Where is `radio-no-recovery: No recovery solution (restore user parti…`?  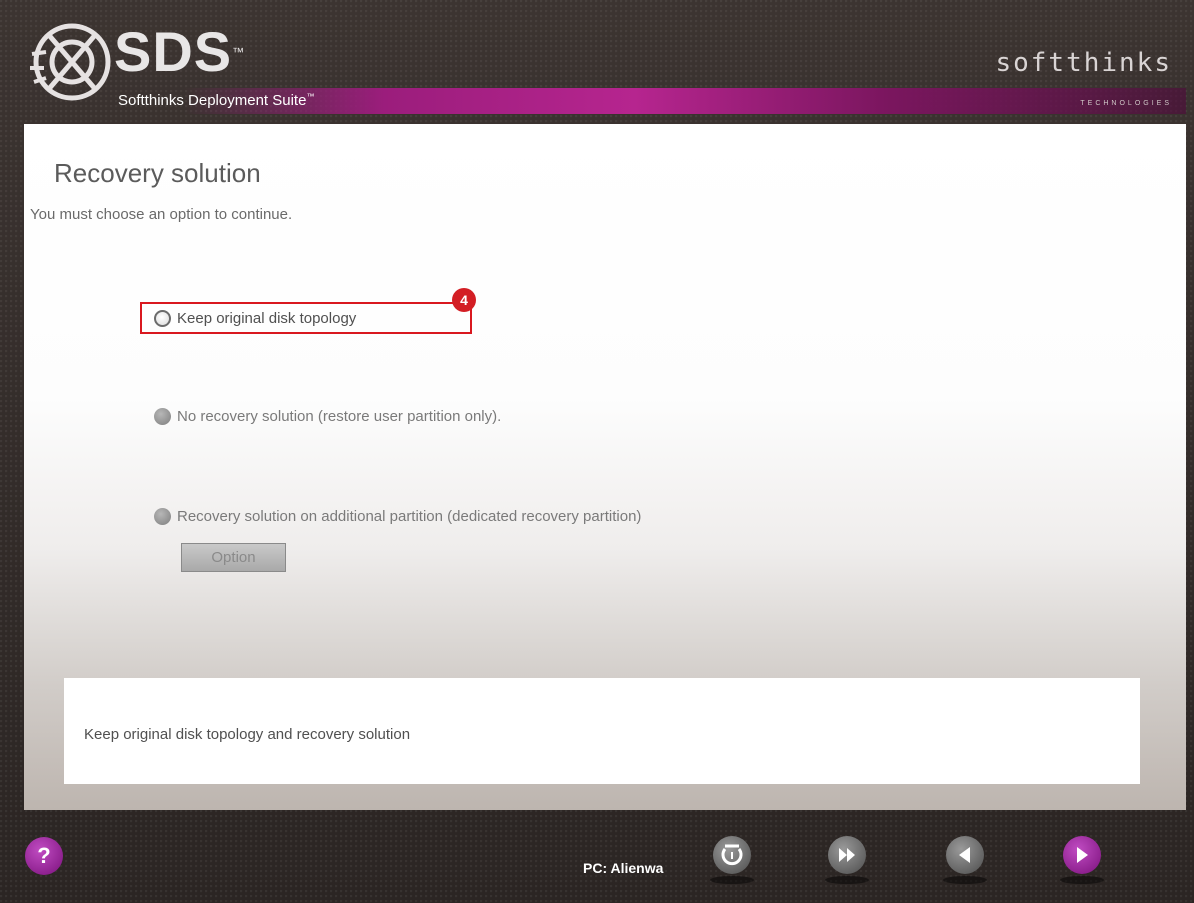 radio-no-recovery: No recovery solution (restore user parti… is located at coordinates (327, 416).